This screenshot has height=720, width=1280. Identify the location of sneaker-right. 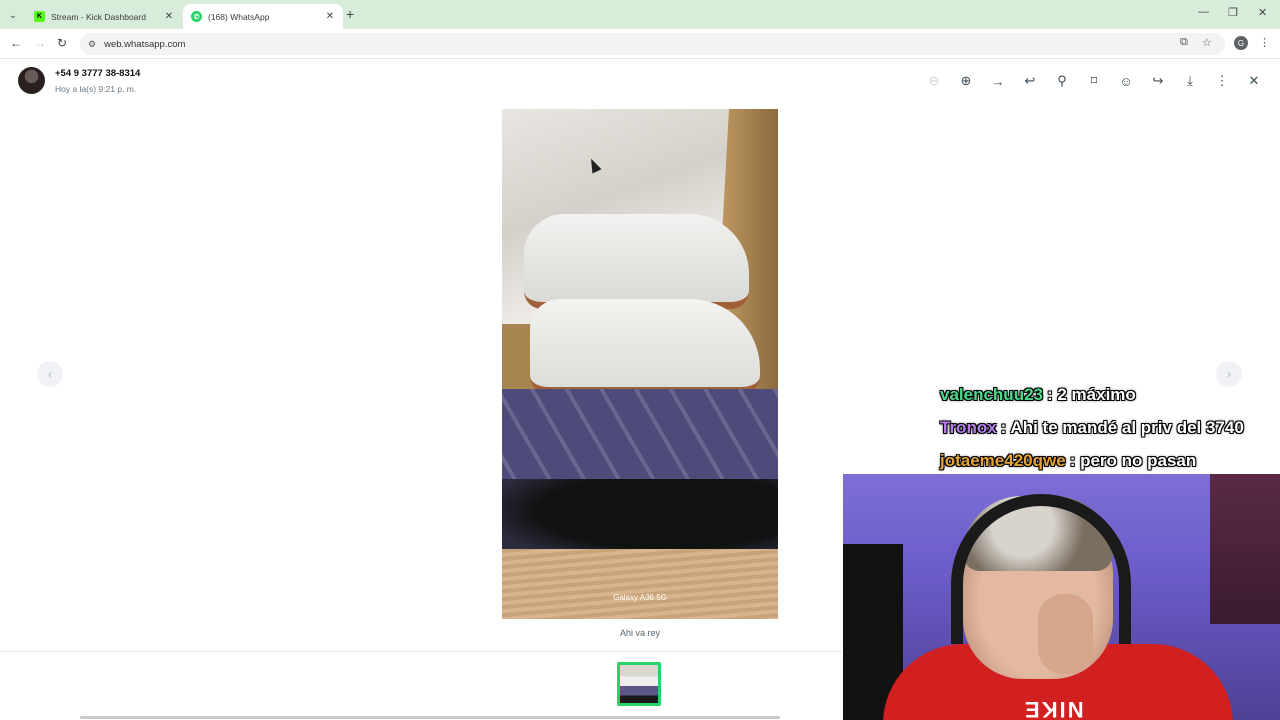
(645, 346).